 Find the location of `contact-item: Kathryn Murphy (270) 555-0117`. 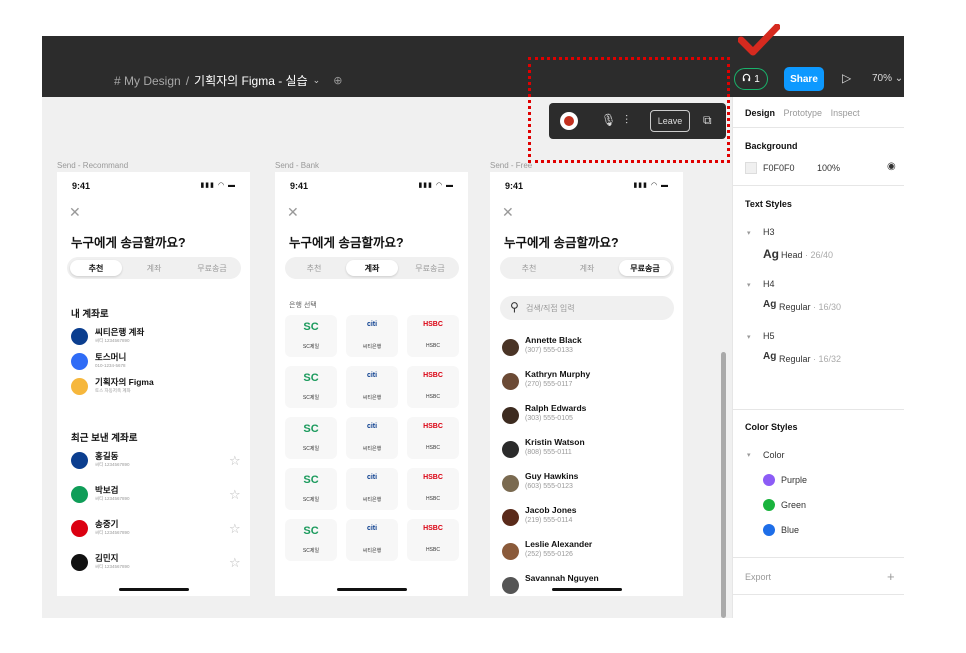

contact-item: Kathryn Murphy (270) 555-0117 is located at coordinates (587, 383).